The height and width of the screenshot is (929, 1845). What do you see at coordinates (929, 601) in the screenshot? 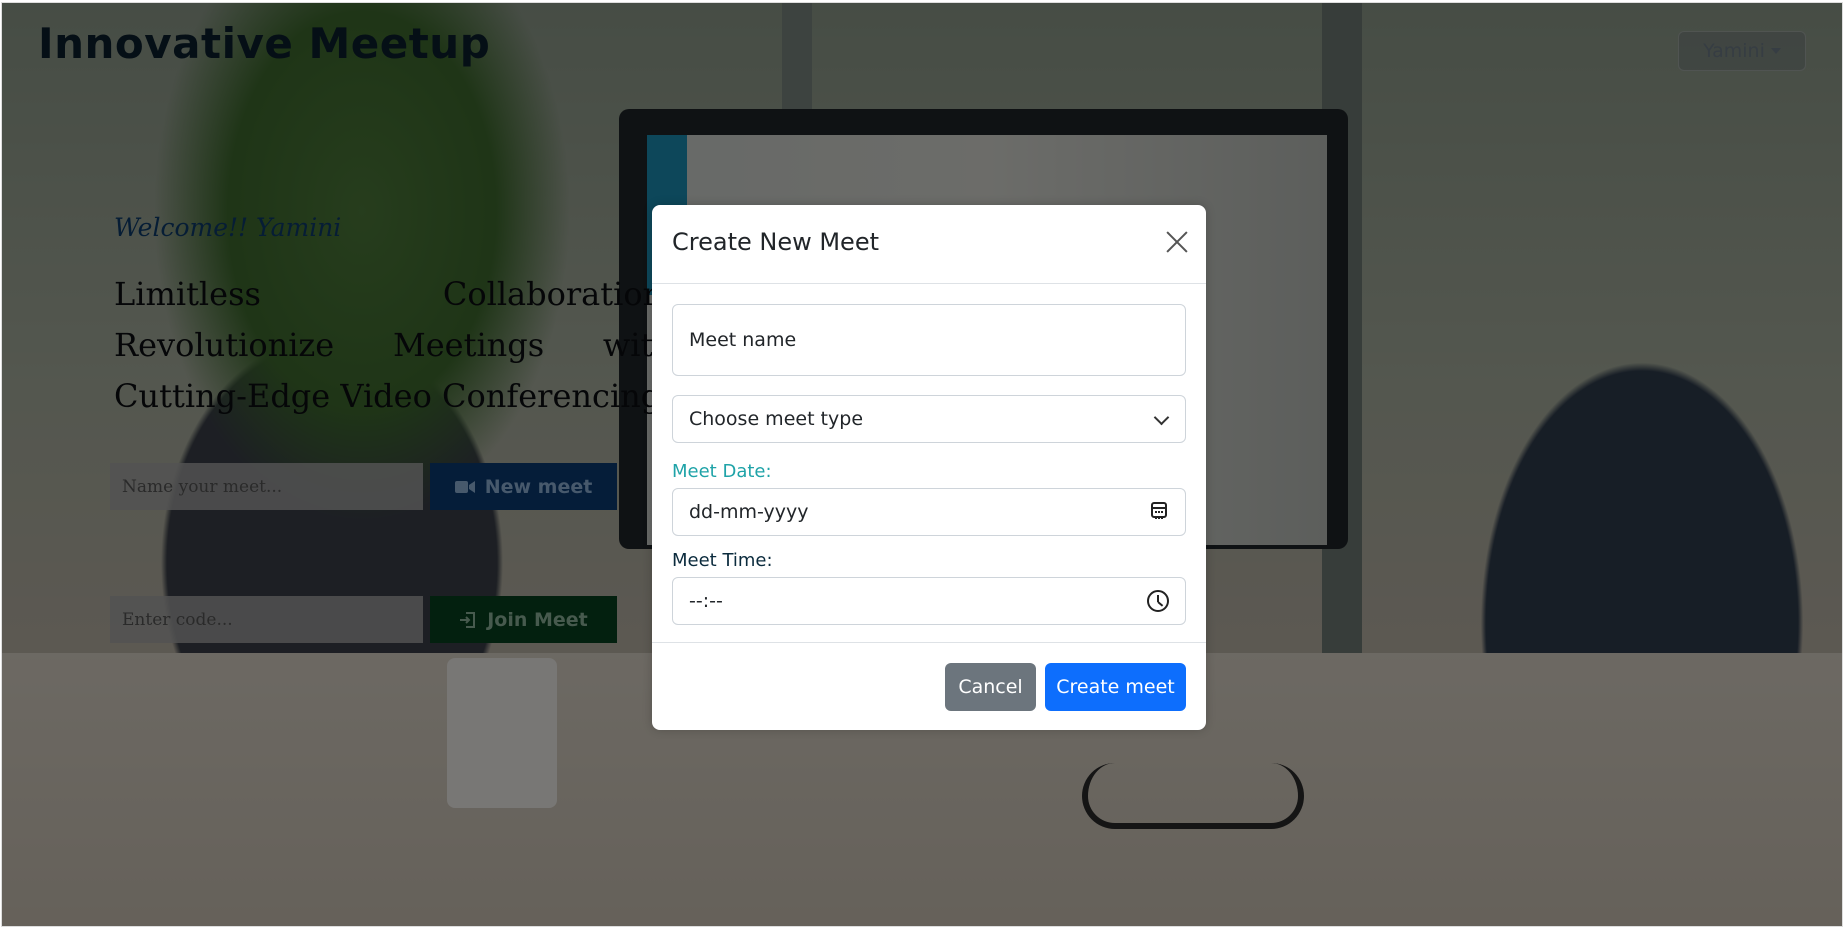
I see `meet-time-input: --:--` at bounding box center [929, 601].